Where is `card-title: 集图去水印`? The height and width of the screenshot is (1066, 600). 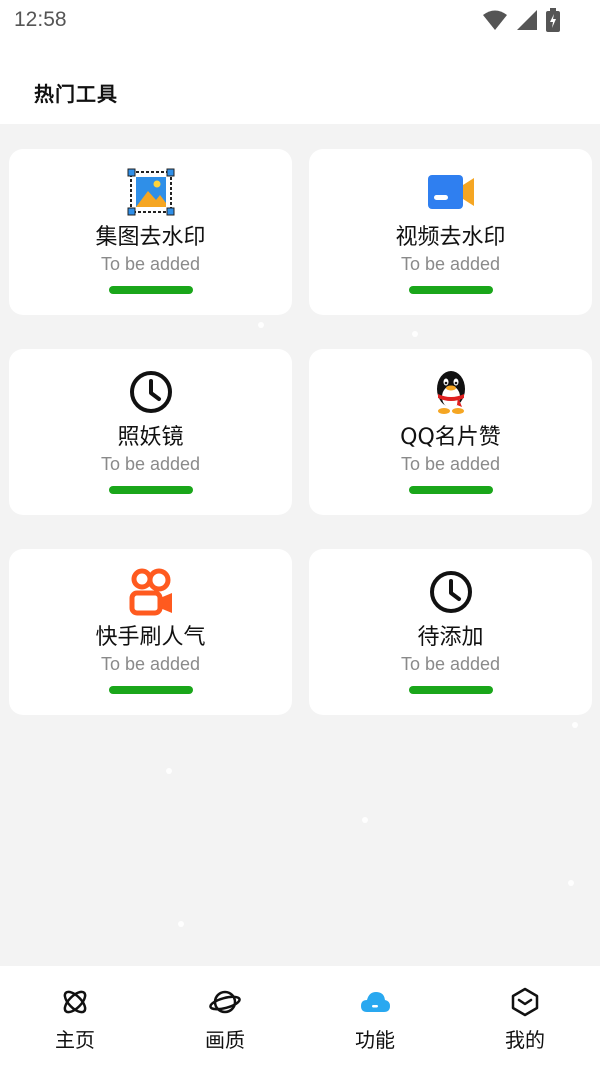
card-title: 集图去水印 is located at coordinates (150, 237).